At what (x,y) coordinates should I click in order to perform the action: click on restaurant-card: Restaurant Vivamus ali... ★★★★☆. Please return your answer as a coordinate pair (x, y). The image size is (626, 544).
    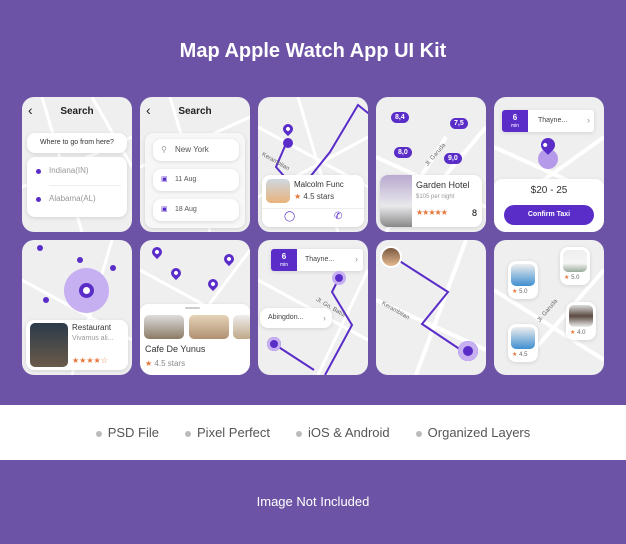
    Looking at the image, I should click on (77, 345).